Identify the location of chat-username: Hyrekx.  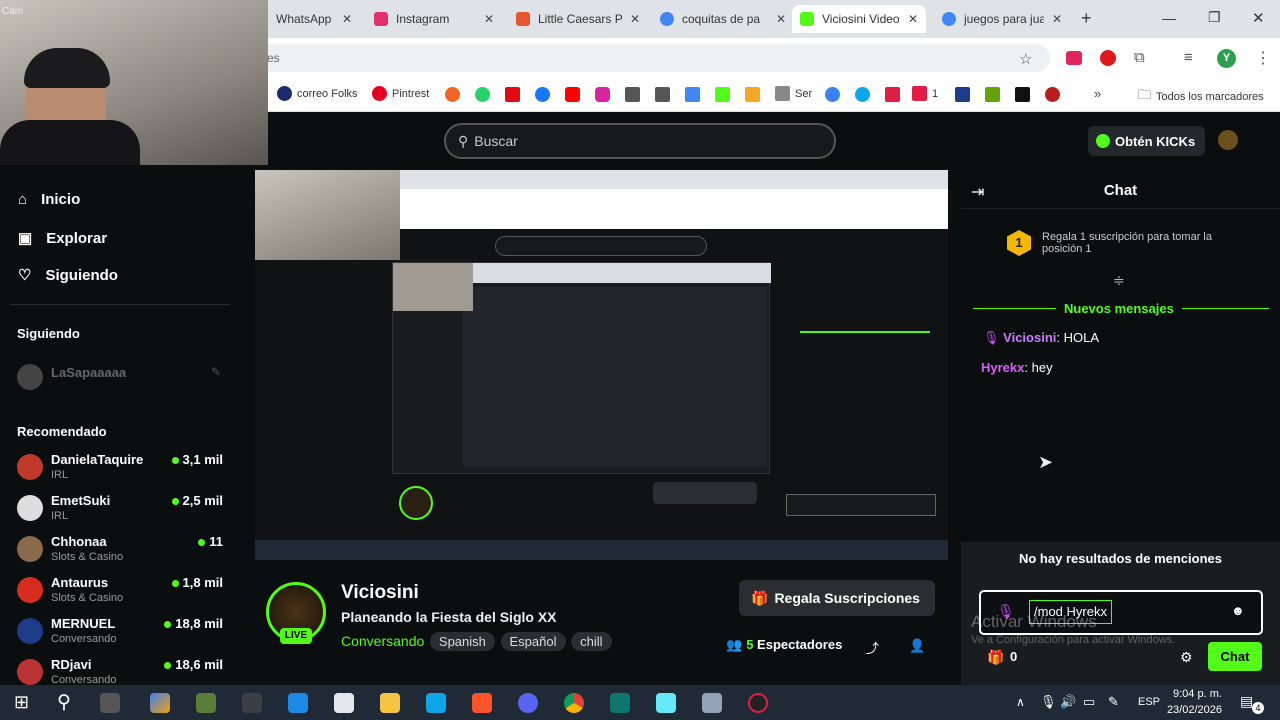
(1002, 367).